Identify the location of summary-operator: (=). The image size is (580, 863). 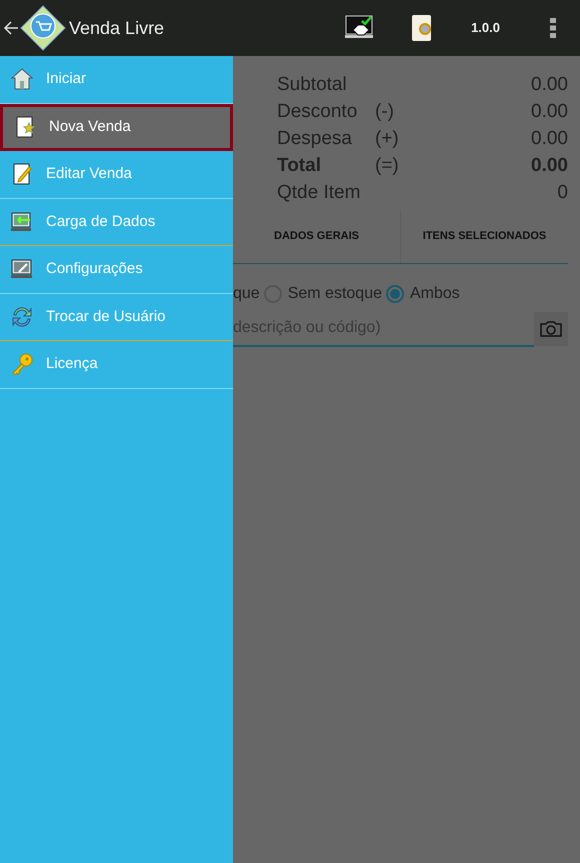
(387, 166).